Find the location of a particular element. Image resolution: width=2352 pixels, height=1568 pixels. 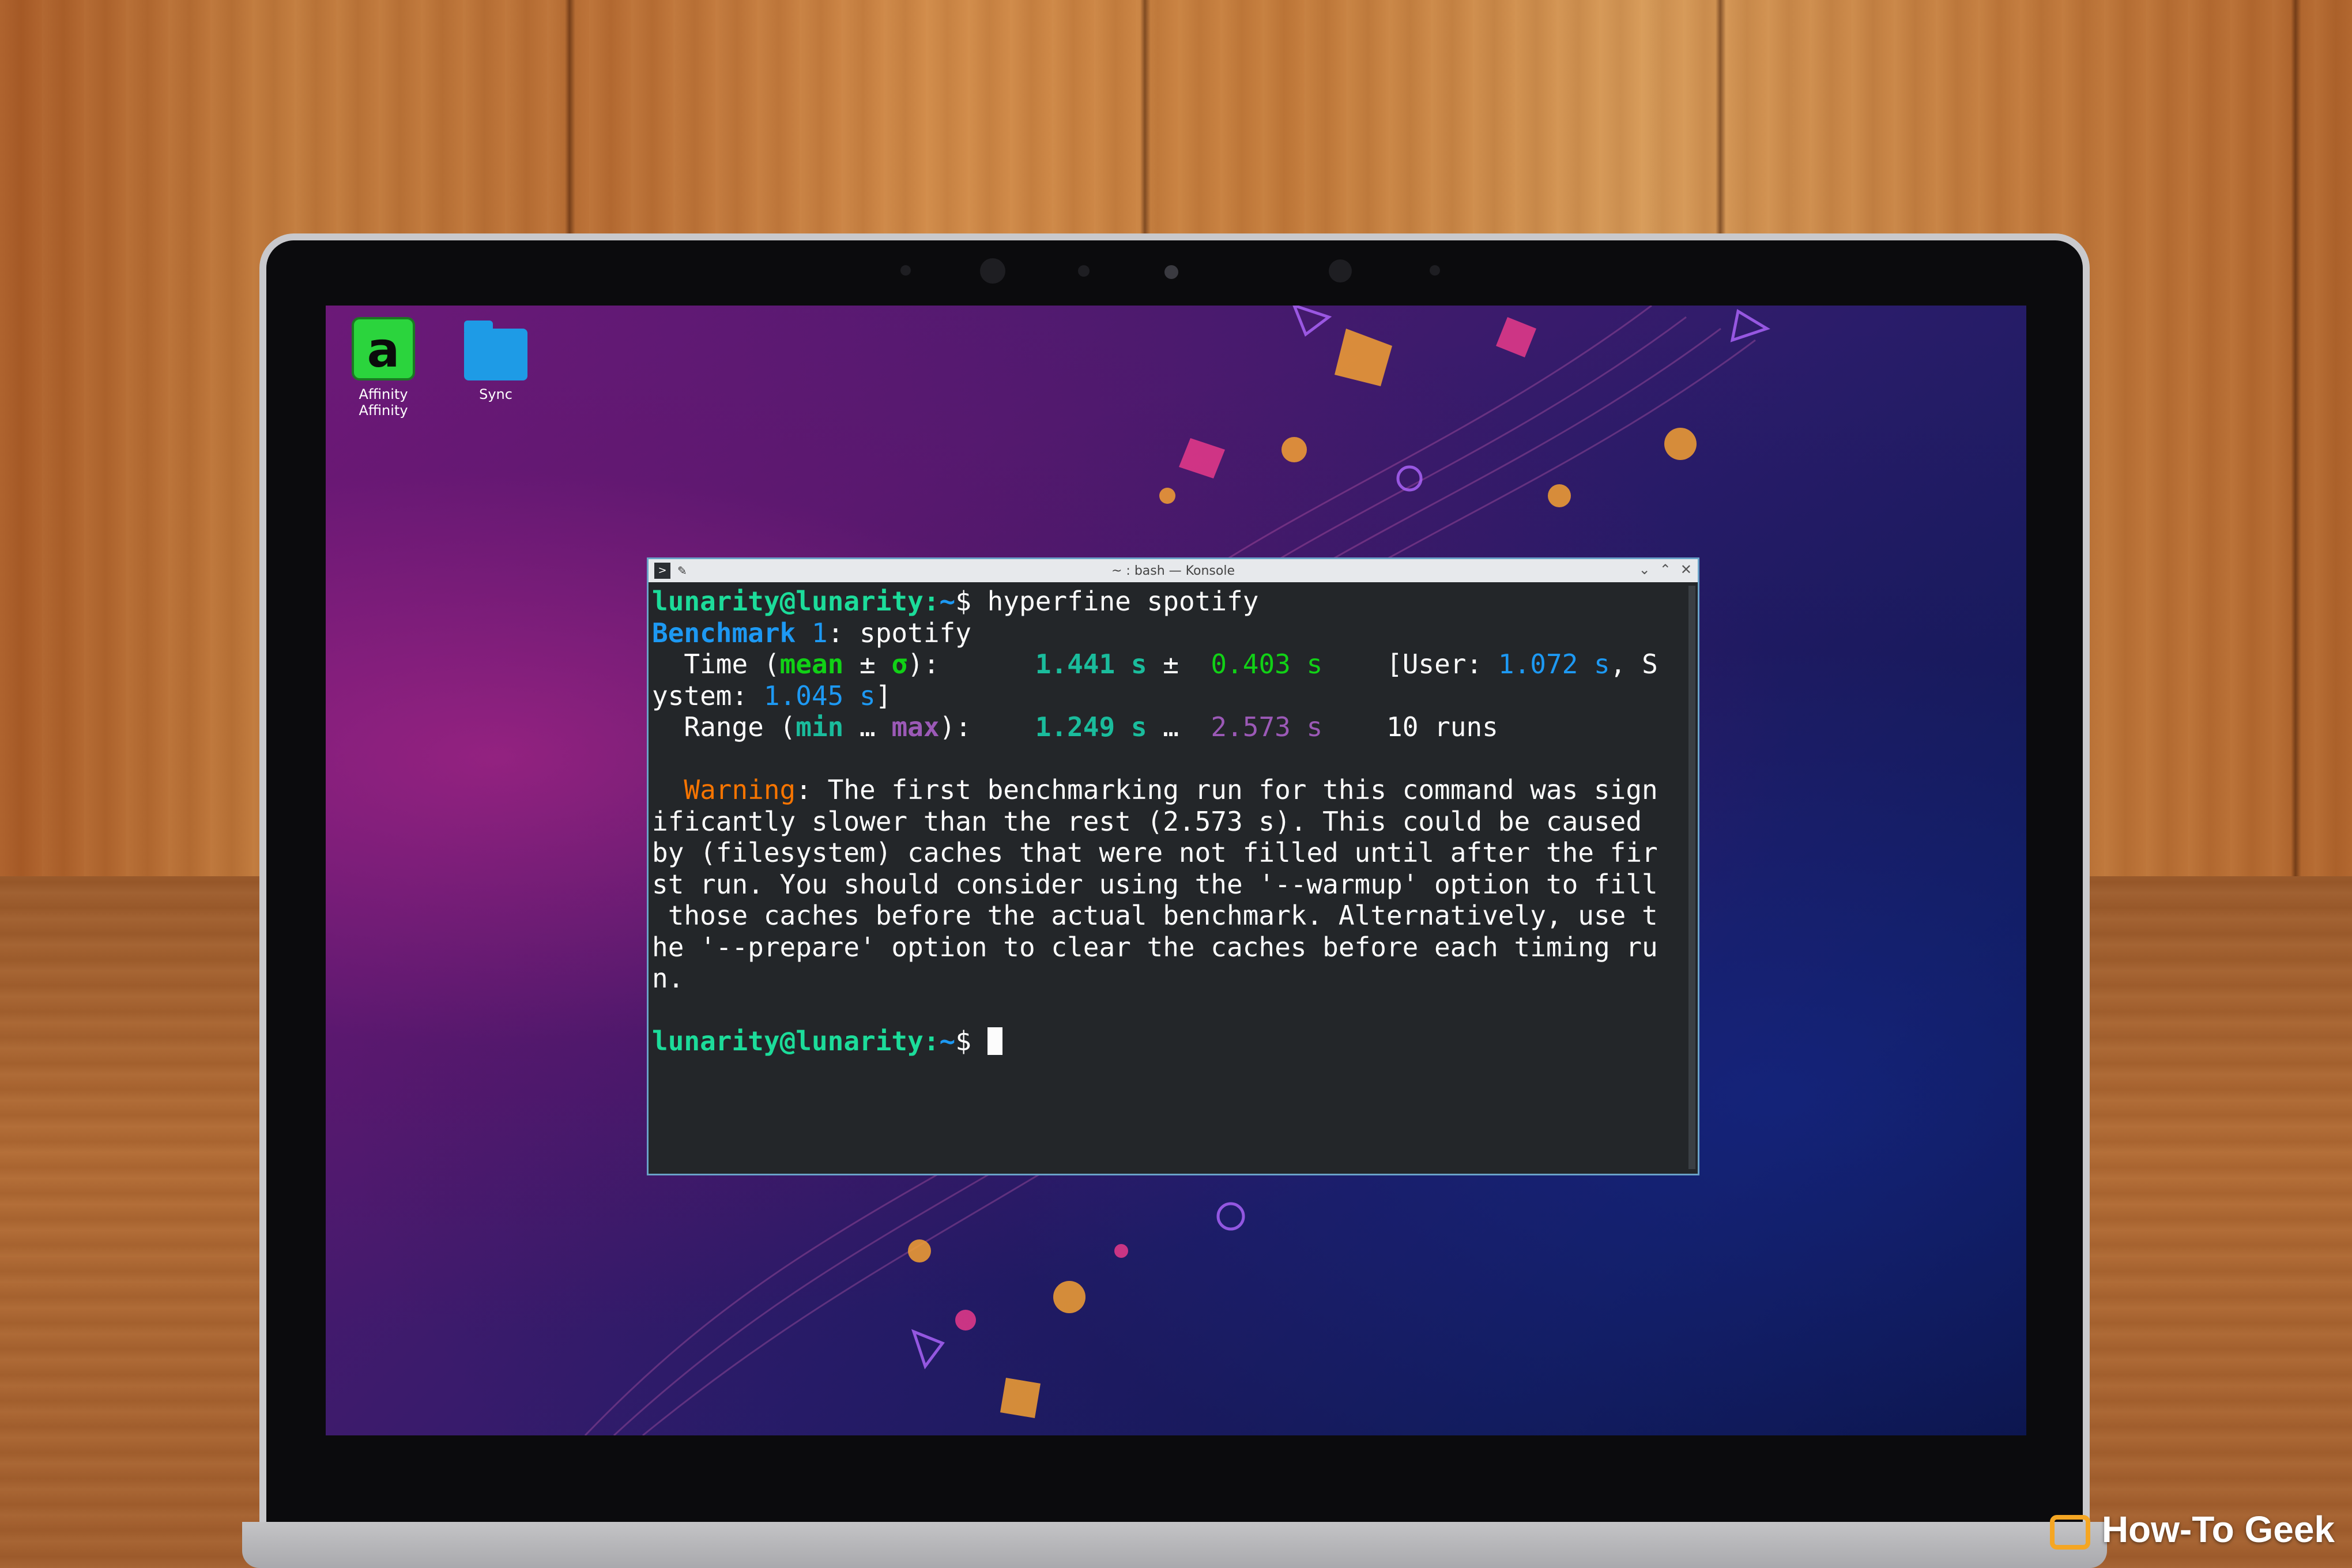

range-label: Range ( is located at coordinates (724, 726).